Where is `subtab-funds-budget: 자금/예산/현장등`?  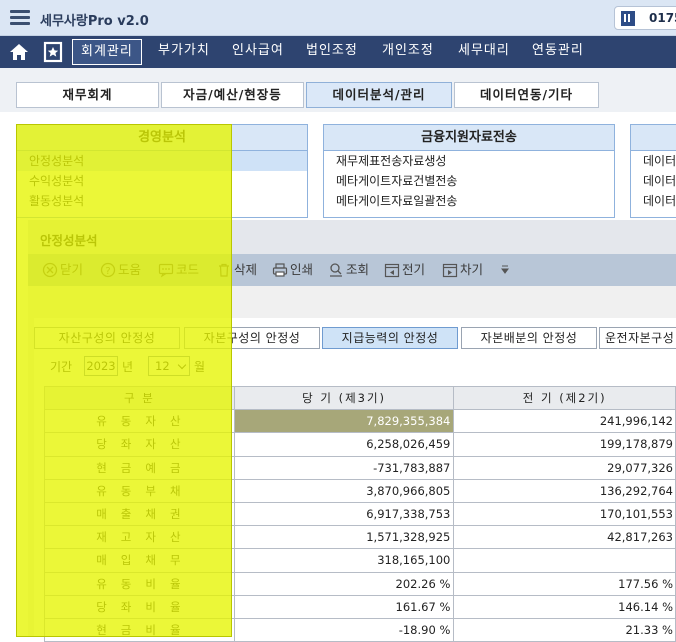
subtab-funds-budget: 자금/예산/현장등 is located at coordinates (232, 95).